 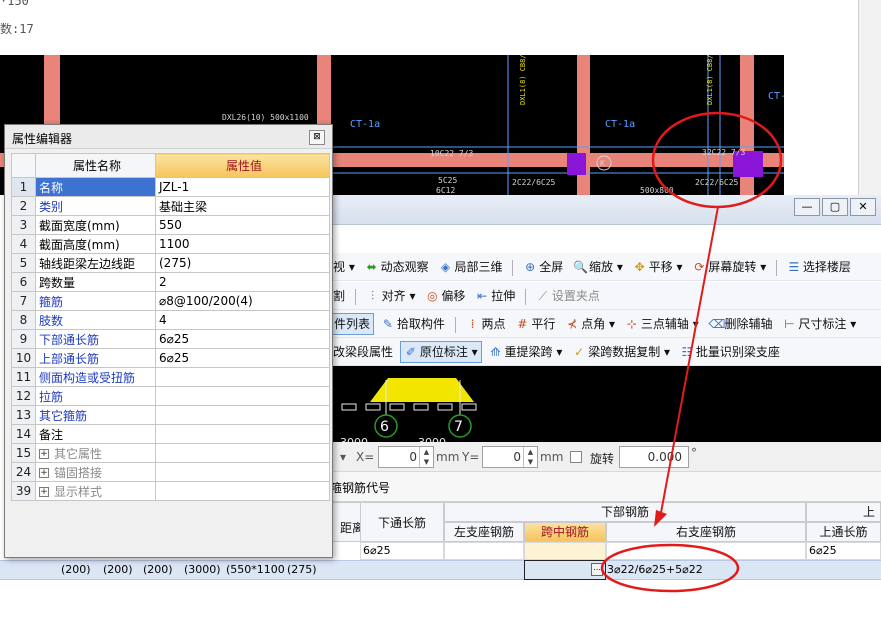 What do you see at coordinates (660, 518) in the screenshot?
I see `annotation-arrow-head` at bounding box center [660, 518].